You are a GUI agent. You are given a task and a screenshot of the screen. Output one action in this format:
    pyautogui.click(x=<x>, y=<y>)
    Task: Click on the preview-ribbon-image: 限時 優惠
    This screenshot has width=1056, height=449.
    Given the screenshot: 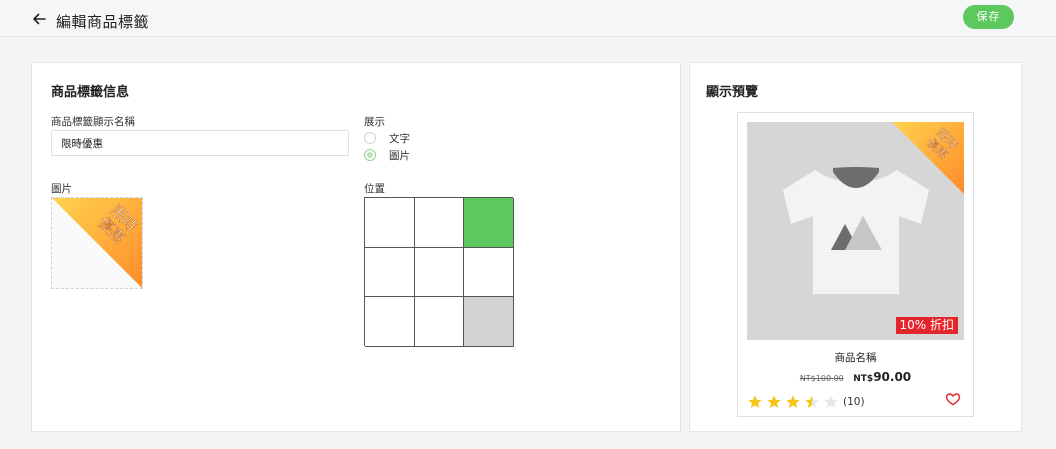 What is the action you would take?
    pyautogui.click(x=928, y=158)
    